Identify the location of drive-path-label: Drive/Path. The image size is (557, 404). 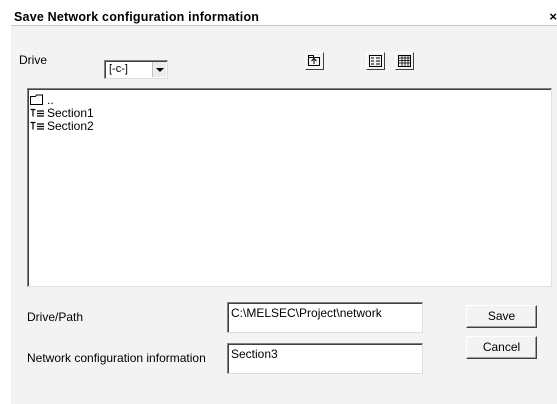
(55, 317).